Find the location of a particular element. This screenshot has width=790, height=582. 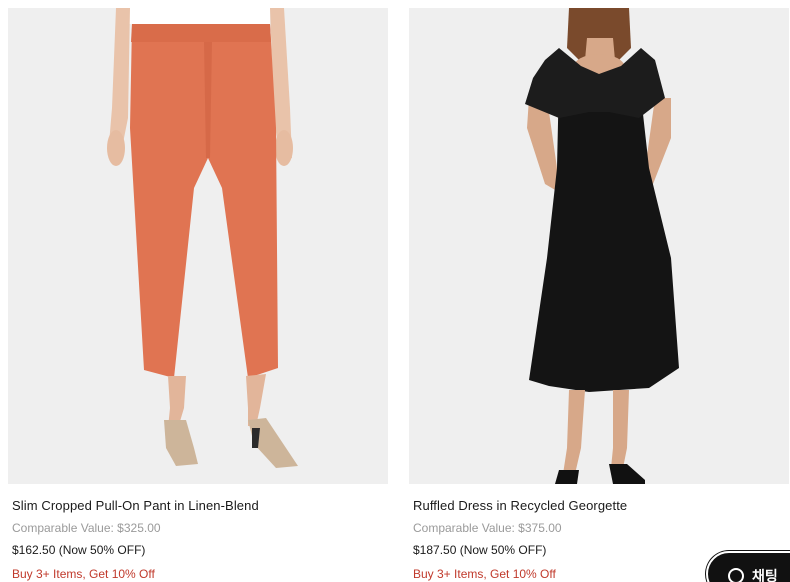

product-title: Slim Cropped Pull-On Pant in Linen-Blend is located at coordinates (200, 506).